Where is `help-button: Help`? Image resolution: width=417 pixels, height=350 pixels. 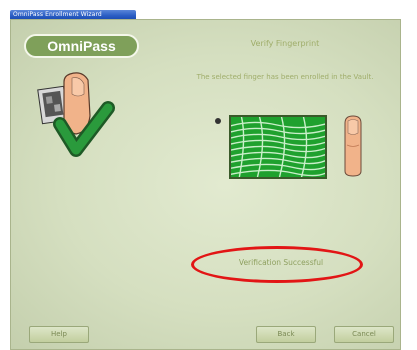
help-button: Help is located at coordinates (59, 334).